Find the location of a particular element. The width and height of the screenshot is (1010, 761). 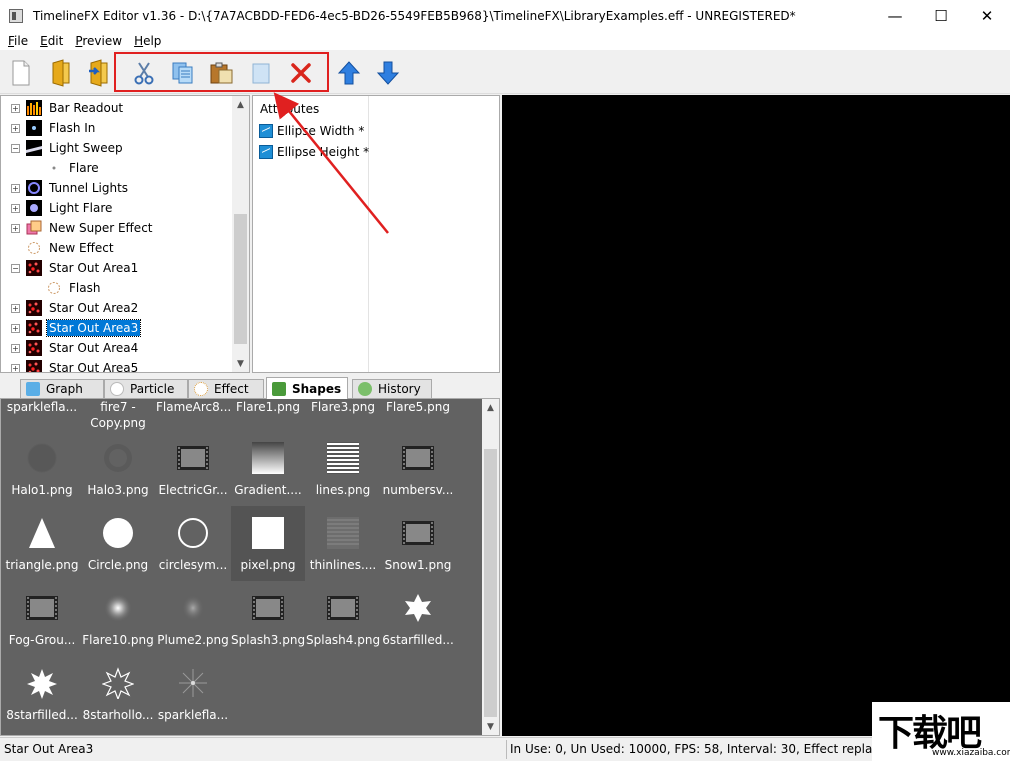

status-selected-effect: Star Out Area3 is located at coordinates (48, 749).